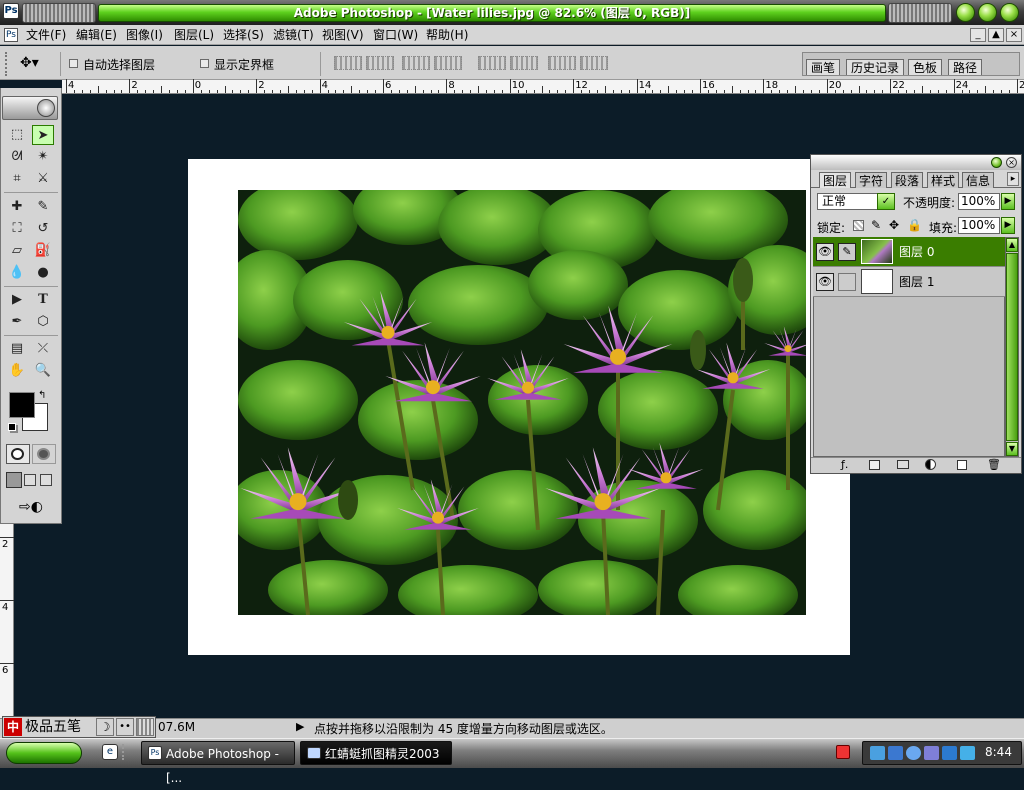 The image size is (1024, 790). Describe the element at coordinates (1008, 225) in the screenshot. I see `fill-slider-arrow-icon: ▶` at that location.